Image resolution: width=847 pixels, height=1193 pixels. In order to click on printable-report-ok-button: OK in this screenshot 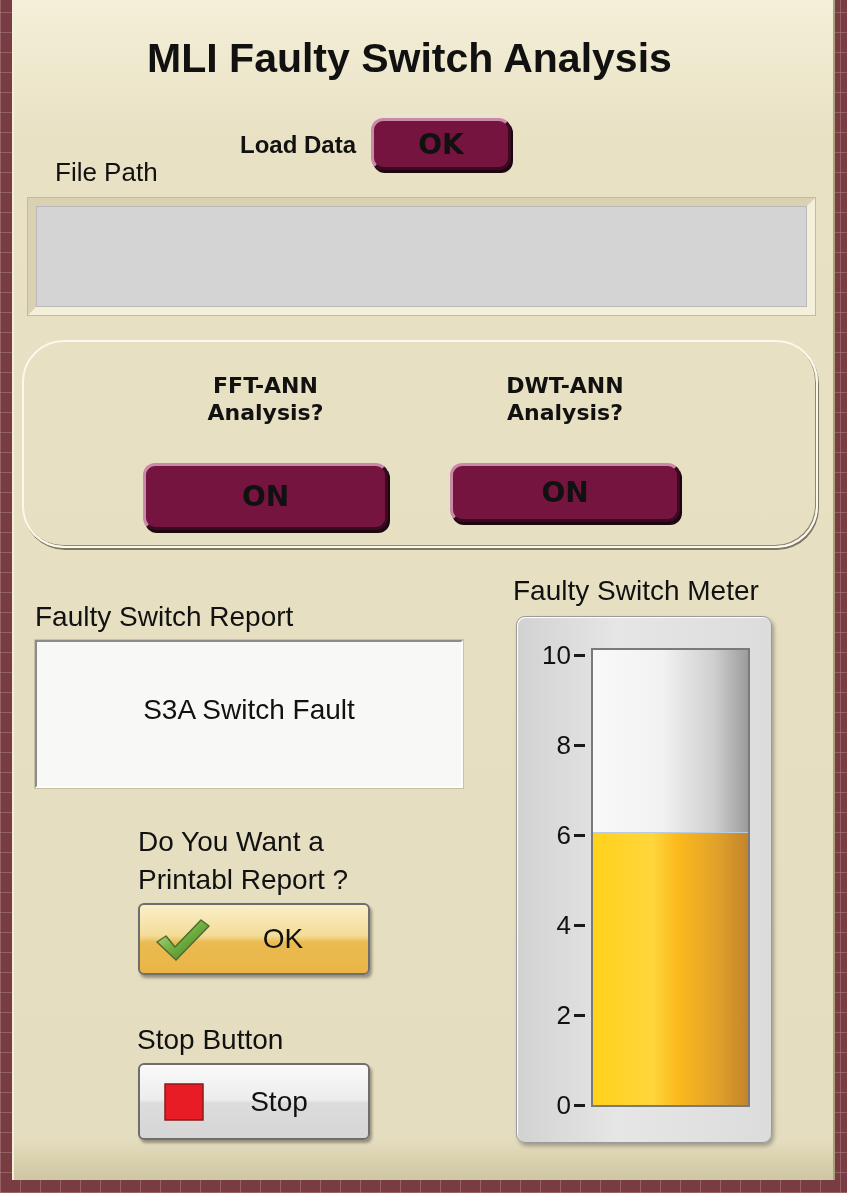, I will do `click(254, 939)`.